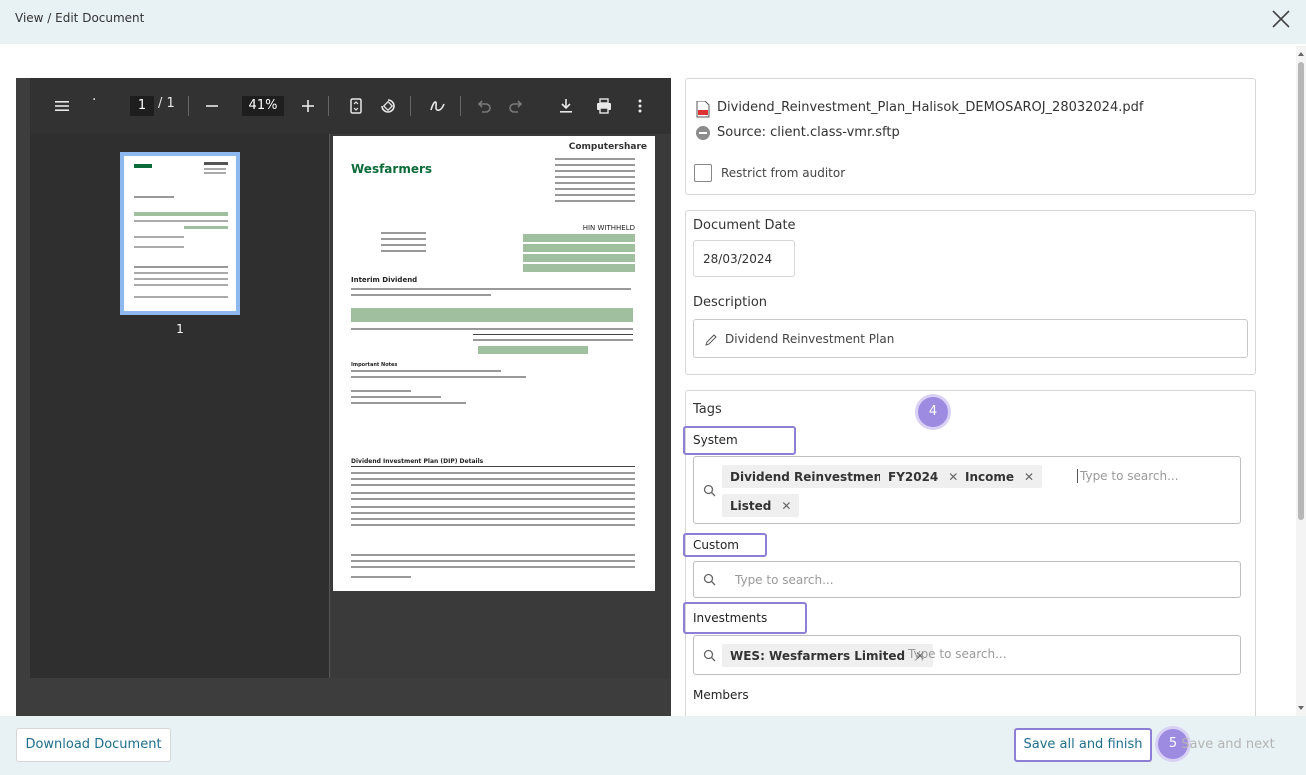  I want to click on system-label: System, so click(715, 440).